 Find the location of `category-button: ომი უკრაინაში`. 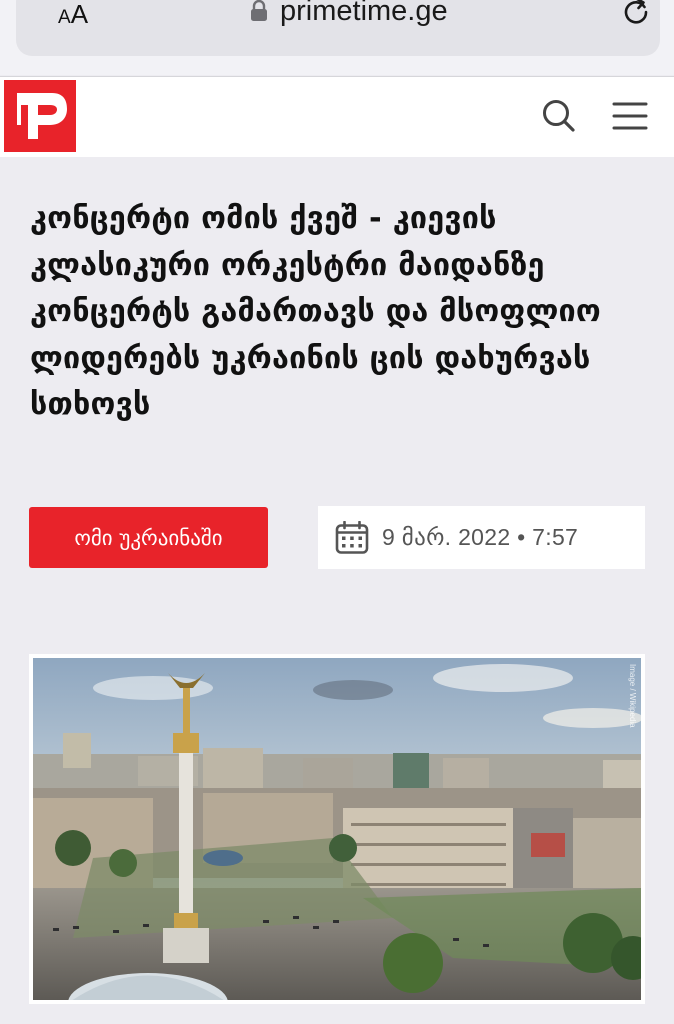

category-button: ომი უკრაინაში is located at coordinates (148, 537).